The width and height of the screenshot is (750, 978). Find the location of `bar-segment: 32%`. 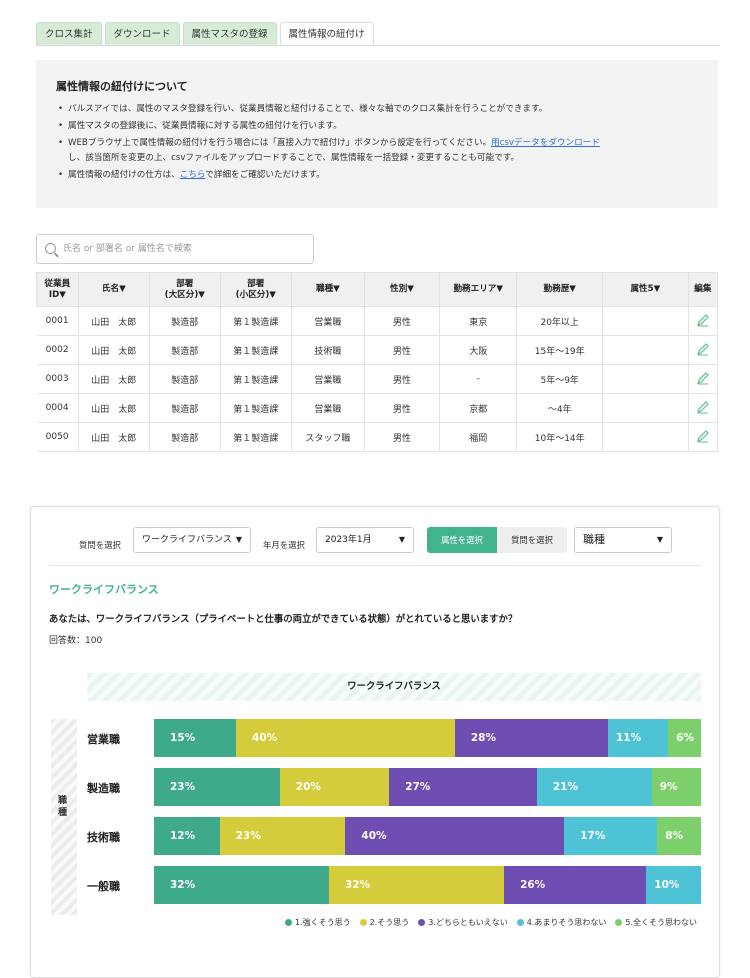

bar-segment: 32% is located at coordinates (417, 885).